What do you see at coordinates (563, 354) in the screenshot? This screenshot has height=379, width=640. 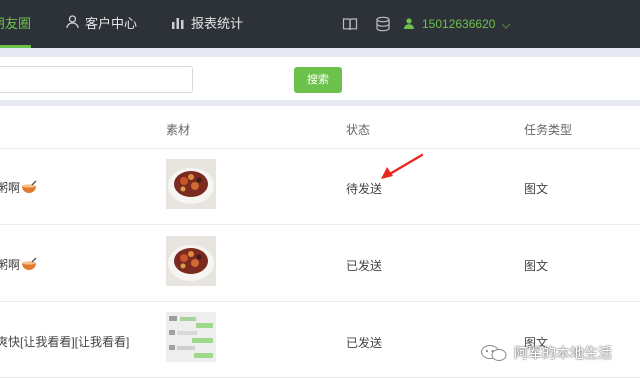 I see `watermark-text: 阿军的本地生活` at bounding box center [563, 354].